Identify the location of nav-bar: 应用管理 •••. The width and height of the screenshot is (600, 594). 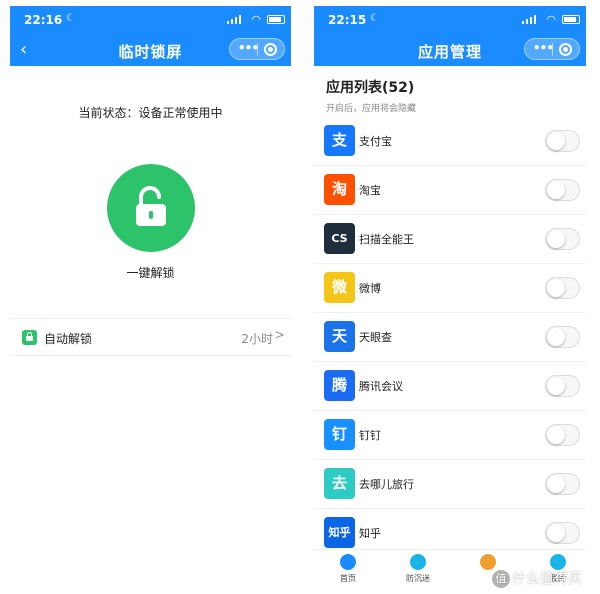
(450, 50).